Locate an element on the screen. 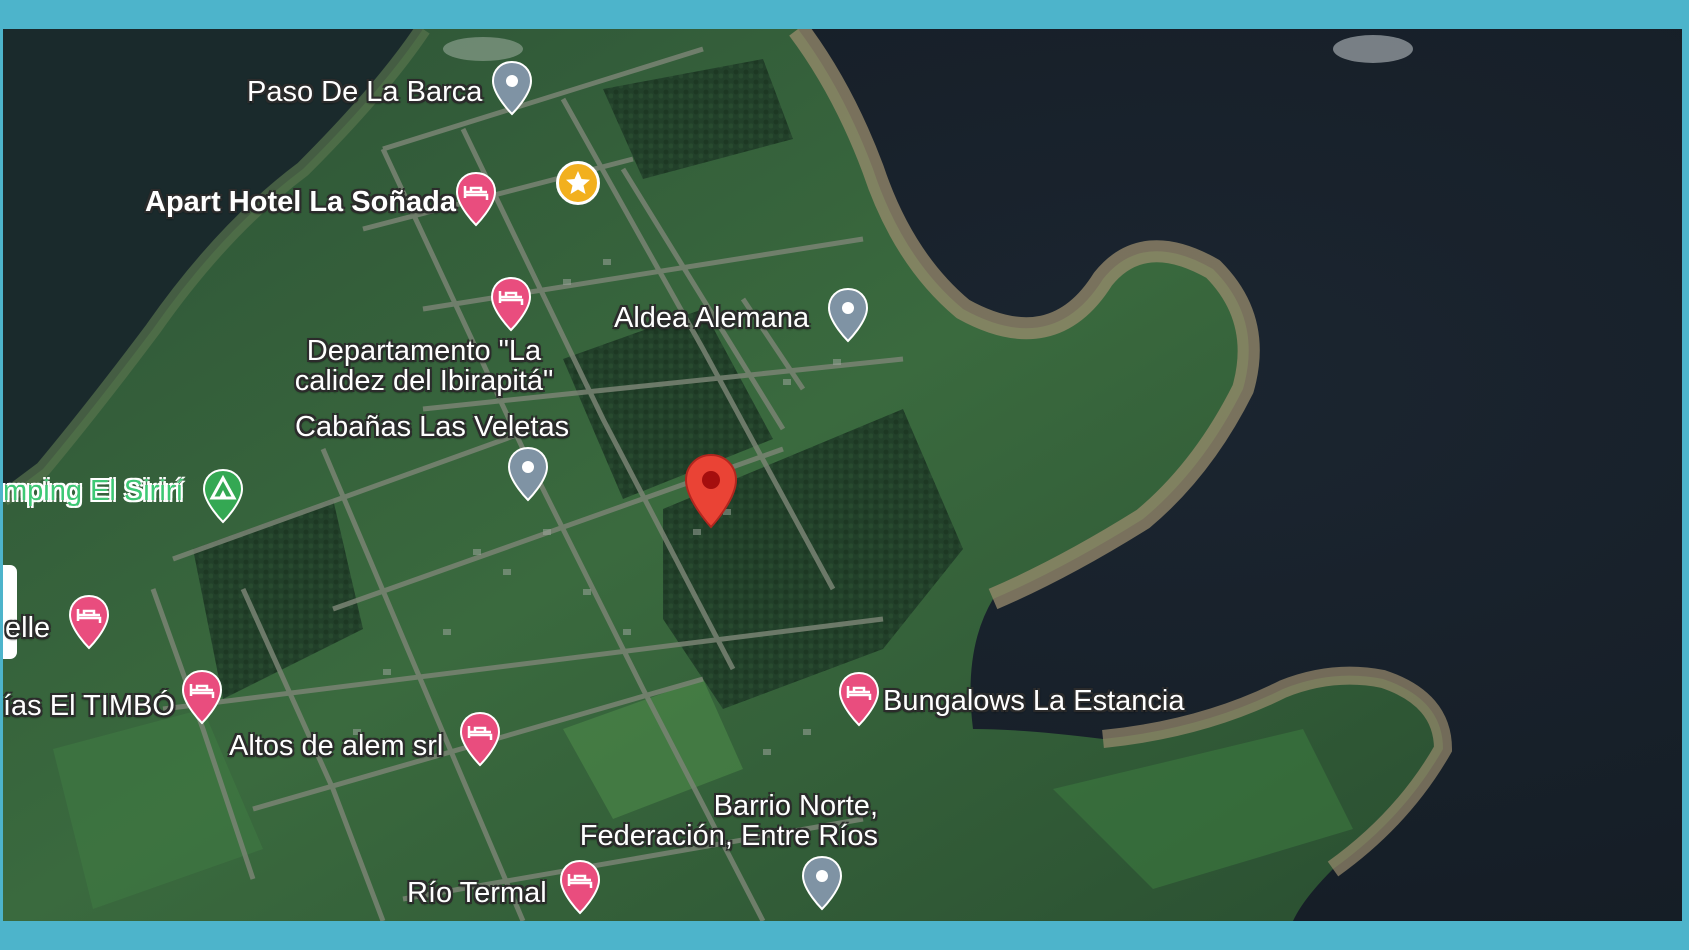 The width and height of the screenshot is (1689, 950). selected-location-marker is located at coordinates (711, 491).